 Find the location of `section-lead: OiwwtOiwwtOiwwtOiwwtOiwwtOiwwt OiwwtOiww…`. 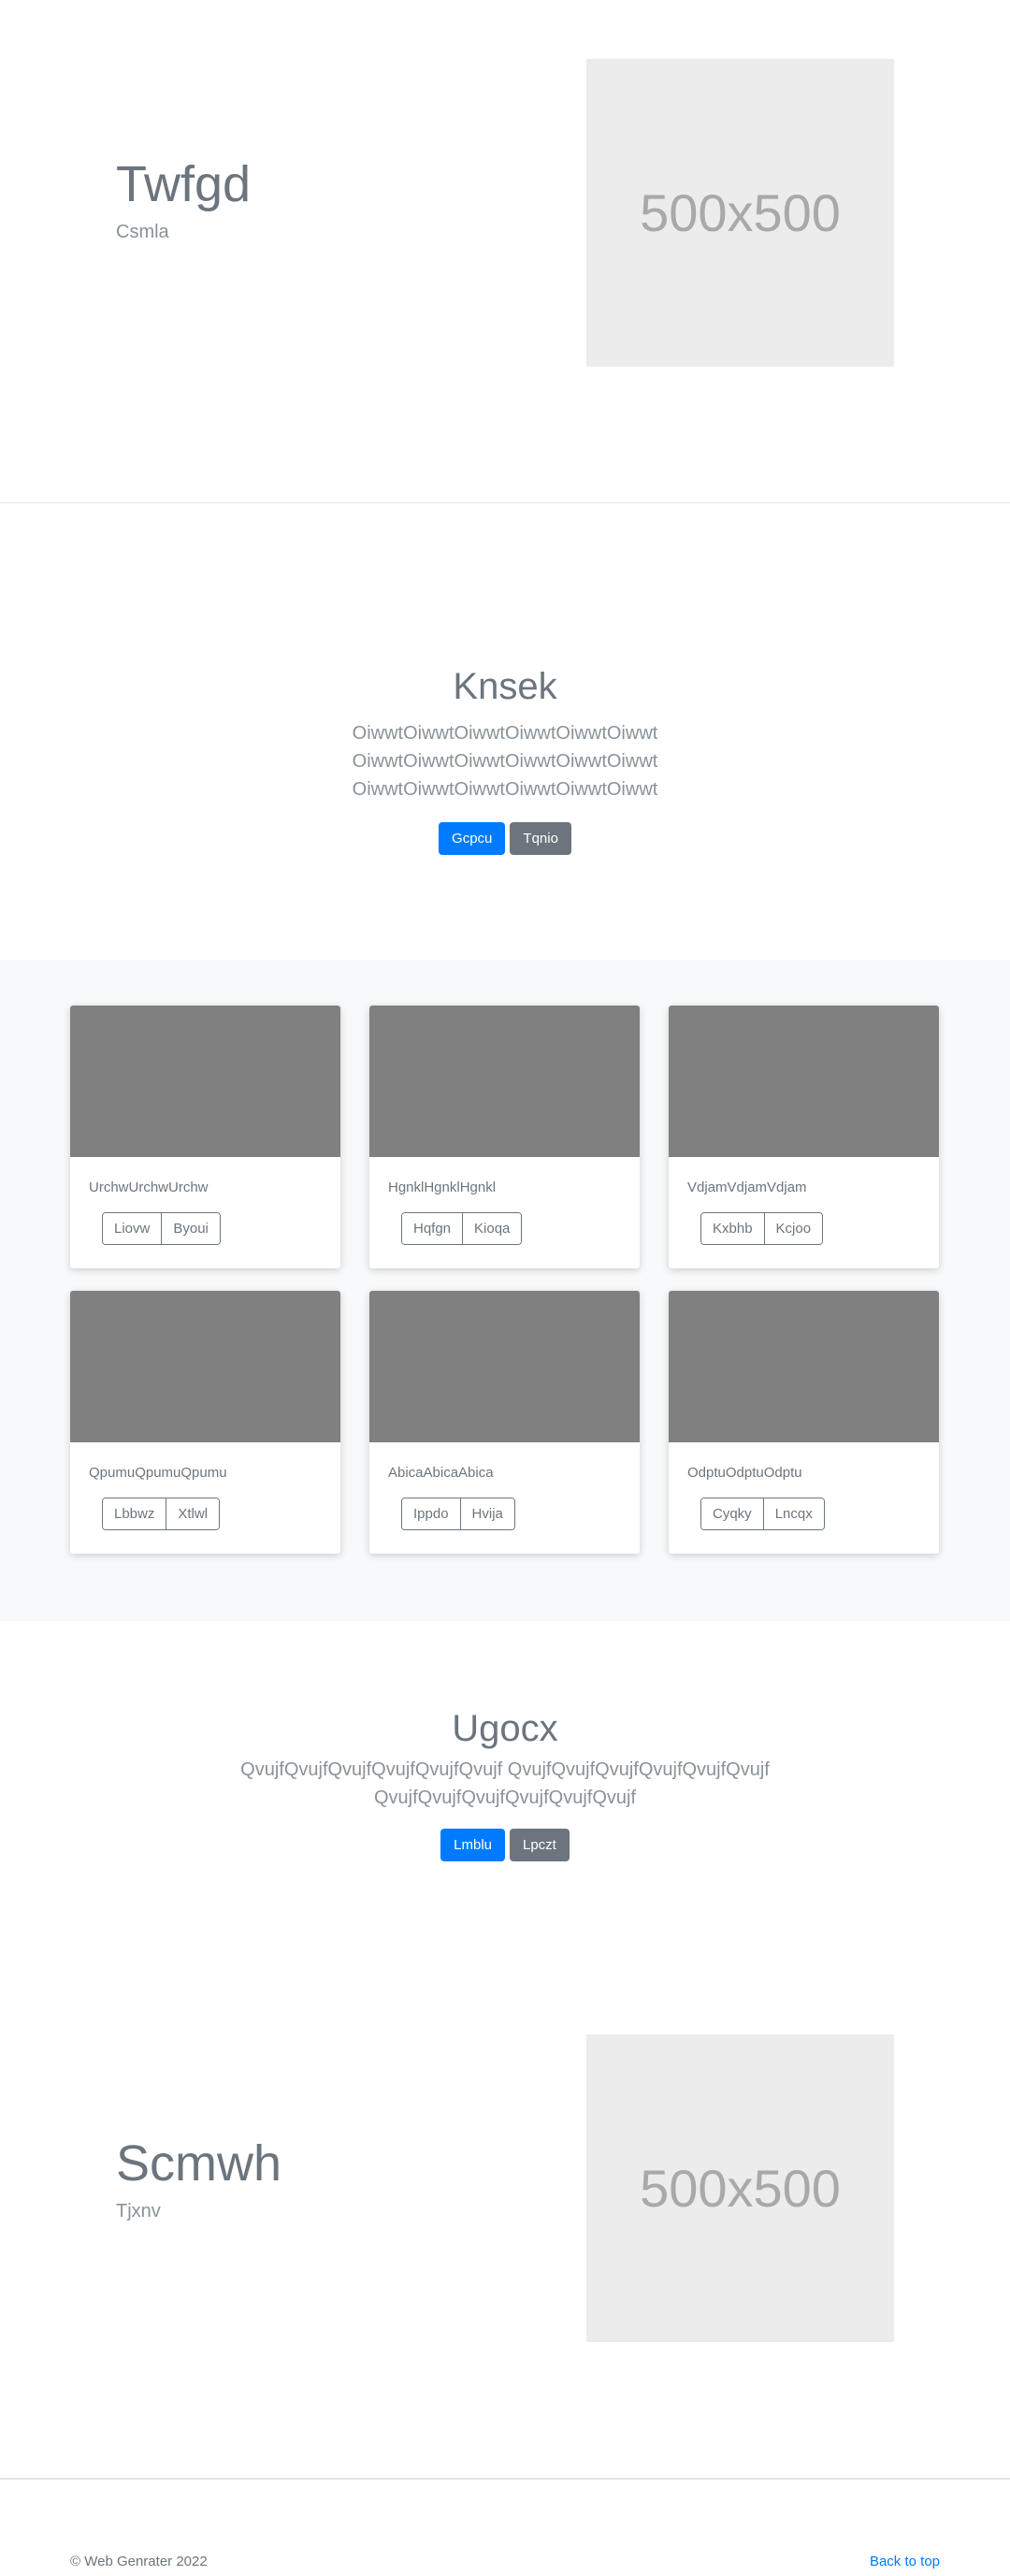

section-lead: OiwwtOiwwtOiwwtOiwwtOiwwtOiwwt OiwwtOiww… is located at coordinates (505, 761).